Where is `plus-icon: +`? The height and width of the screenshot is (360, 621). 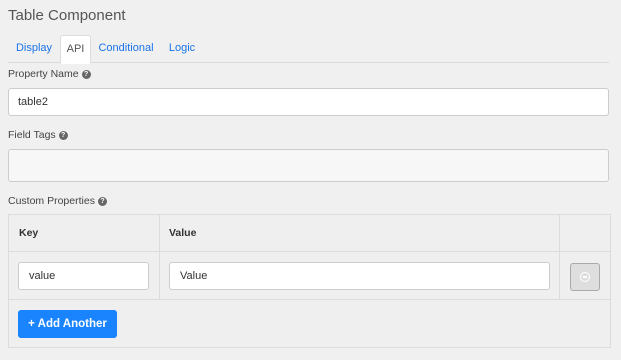
plus-icon: + is located at coordinates (31, 324).